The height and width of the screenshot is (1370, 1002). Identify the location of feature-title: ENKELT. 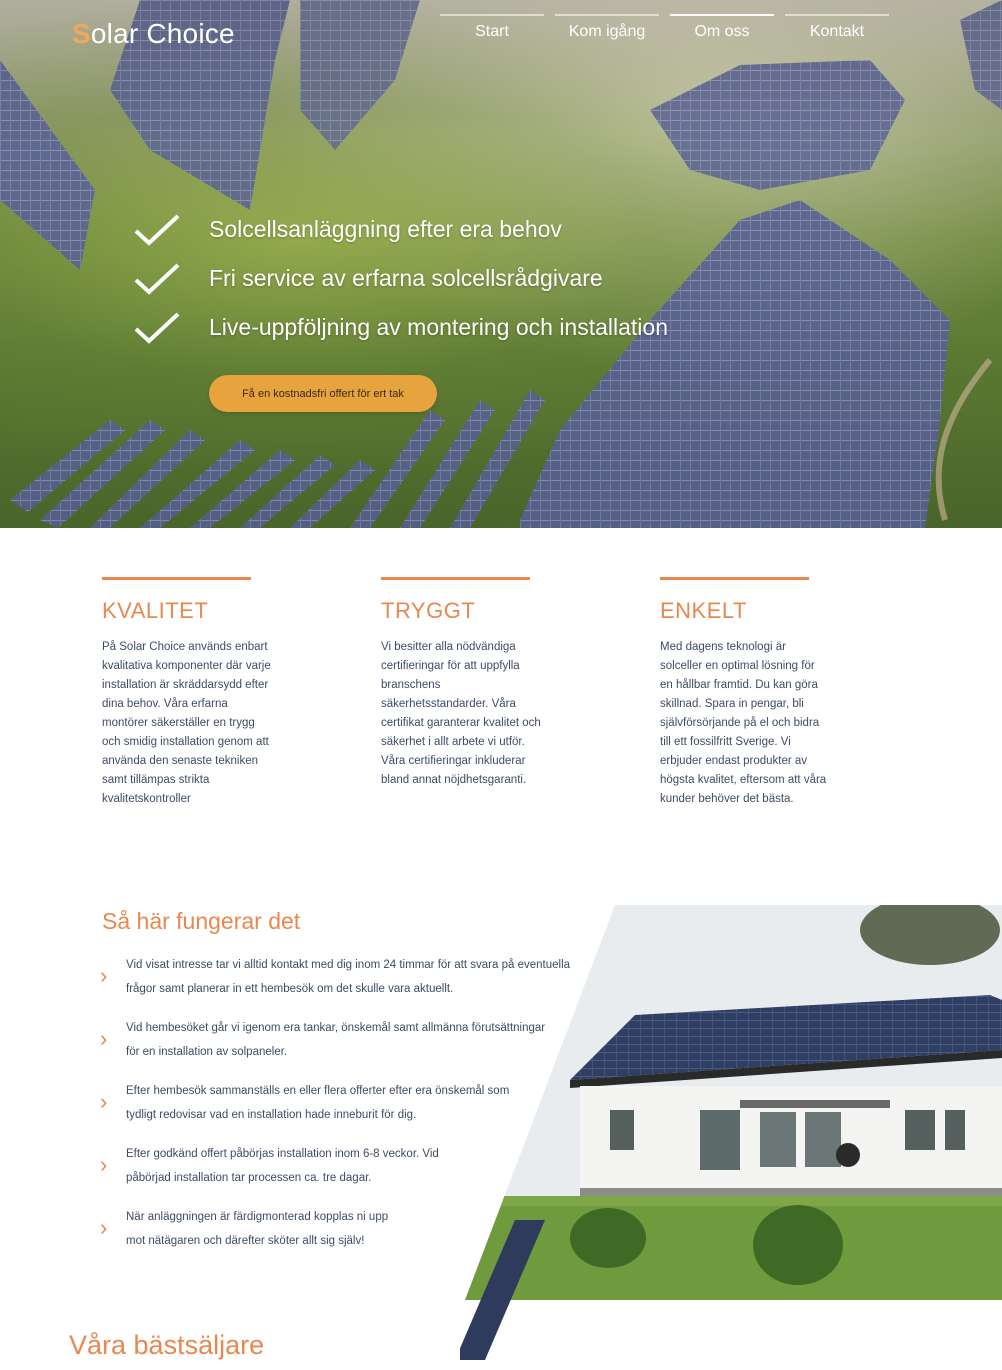
(703, 610).